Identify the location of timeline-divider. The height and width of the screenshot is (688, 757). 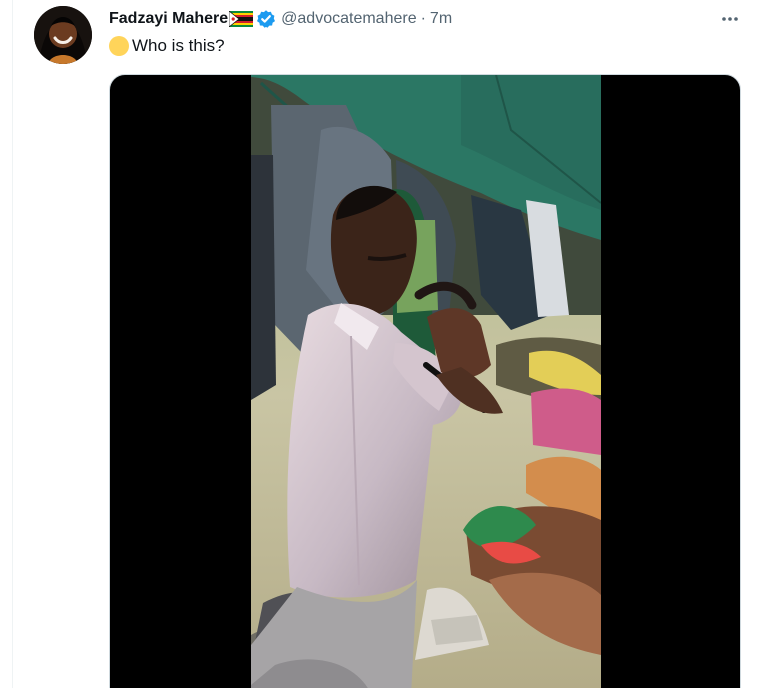
(12, 344).